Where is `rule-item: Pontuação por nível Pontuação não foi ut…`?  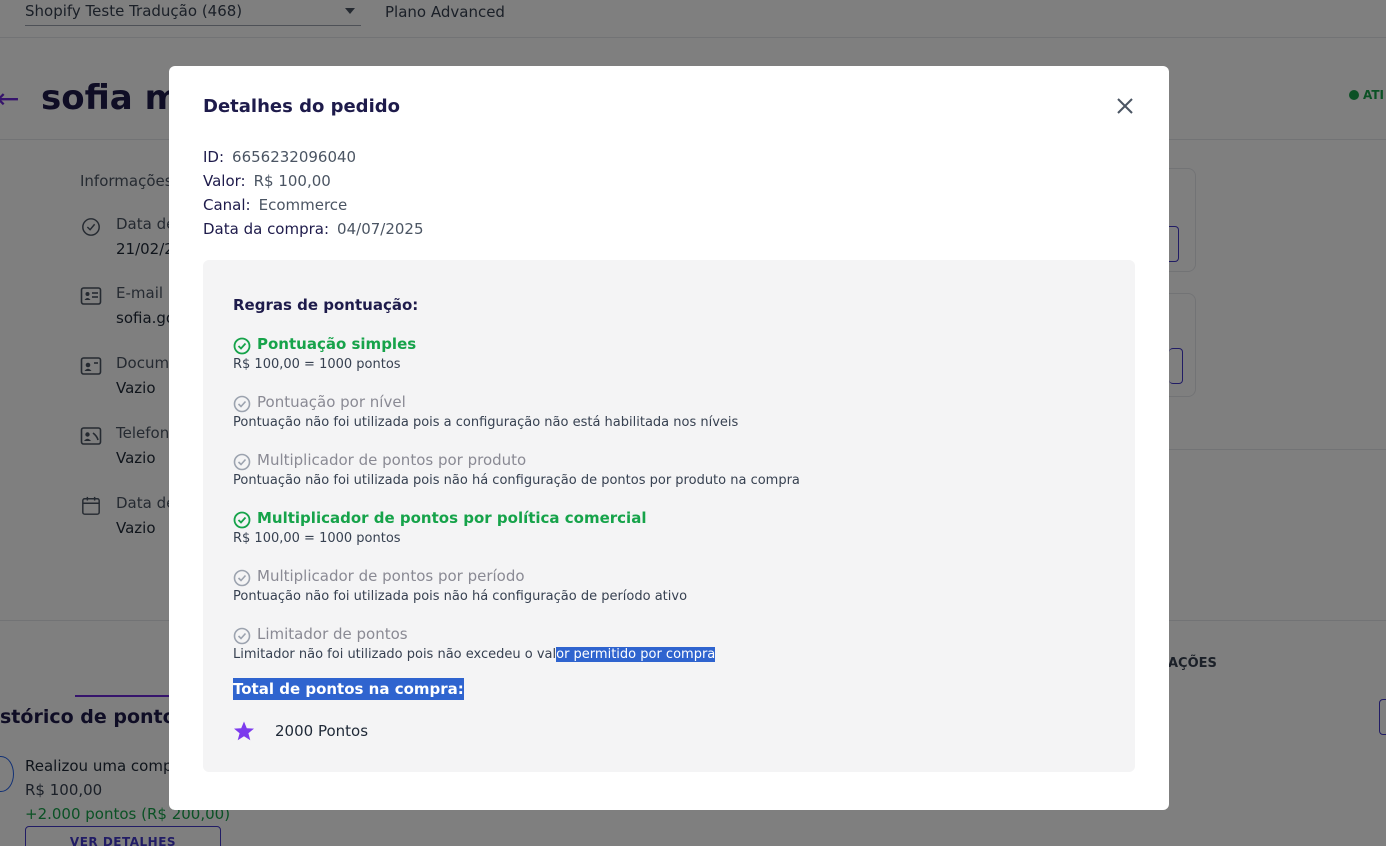 rule-item: Pontuação por nível Pontuação não foi ut… is located at coordinates (673, 411).